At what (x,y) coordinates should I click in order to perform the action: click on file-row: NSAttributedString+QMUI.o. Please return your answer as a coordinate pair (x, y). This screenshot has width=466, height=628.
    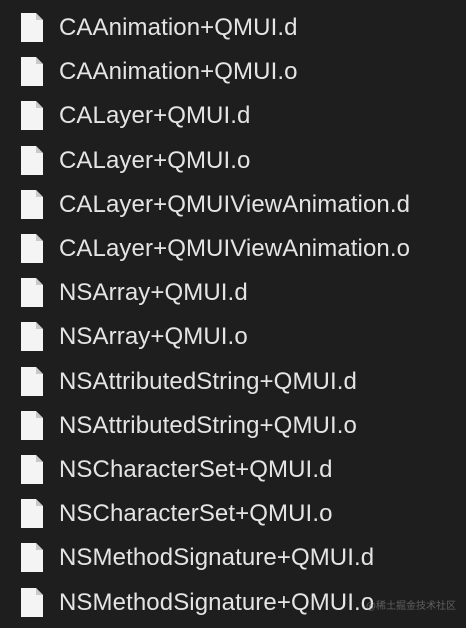
    Looking at the image, I should click on (233, 426).